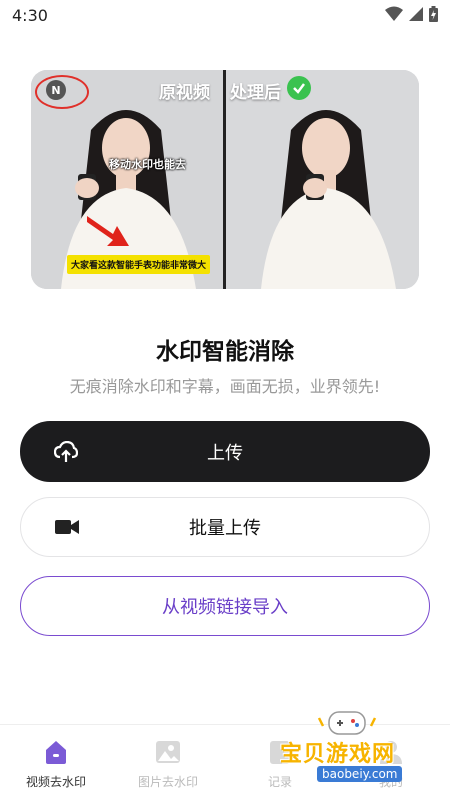 This screenshot has height=801, width=450. Describe the element at coordinates (394, 13) in the screenshot. I see `wifi-icon` at that location.